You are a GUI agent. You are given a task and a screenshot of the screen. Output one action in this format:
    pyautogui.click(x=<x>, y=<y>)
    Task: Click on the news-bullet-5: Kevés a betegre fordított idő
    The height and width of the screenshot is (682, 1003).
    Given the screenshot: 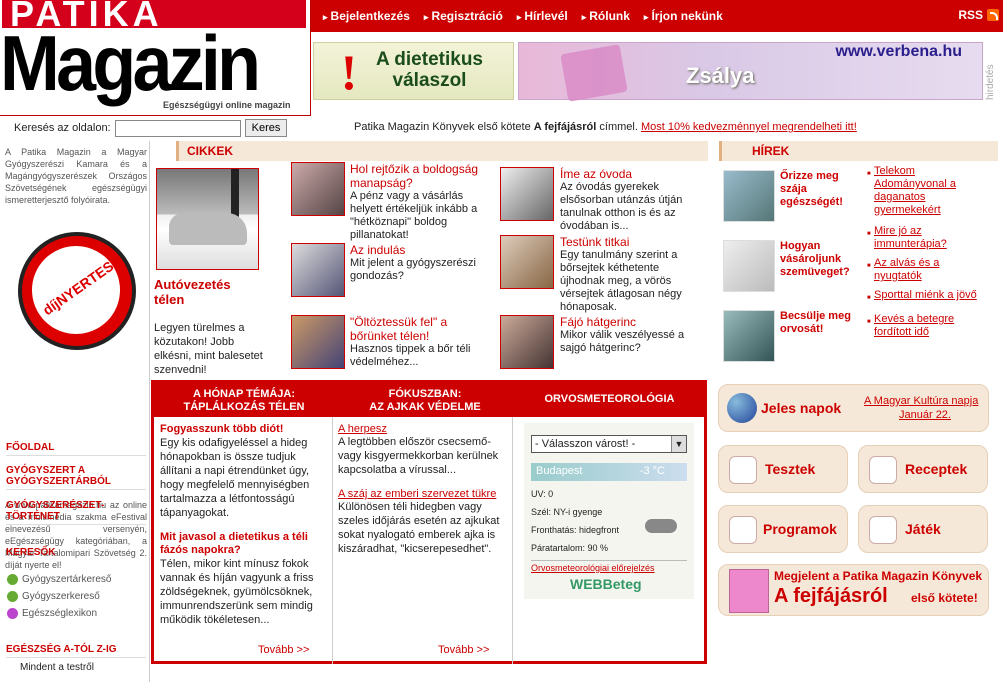 What is the action you would take?
    pyautogui.click(x=928, y=326)
    